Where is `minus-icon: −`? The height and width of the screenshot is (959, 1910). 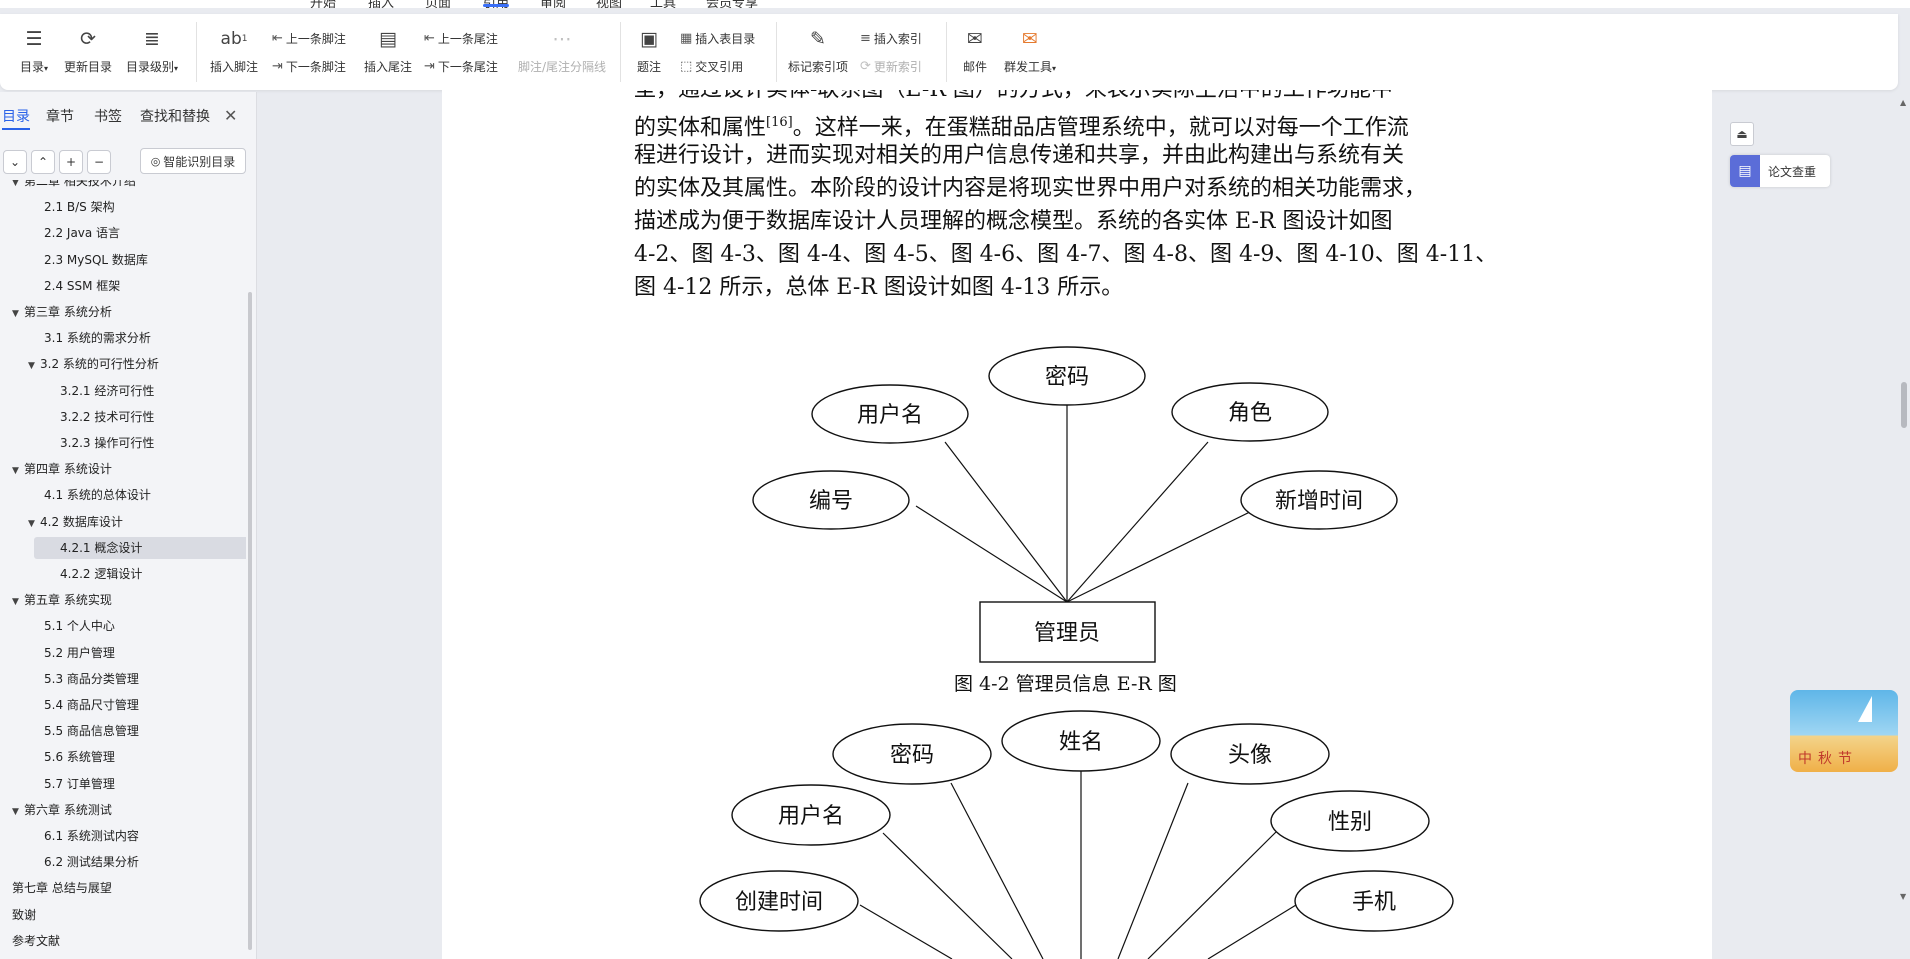 minus-icon: − is located at coordinates (99, 162).